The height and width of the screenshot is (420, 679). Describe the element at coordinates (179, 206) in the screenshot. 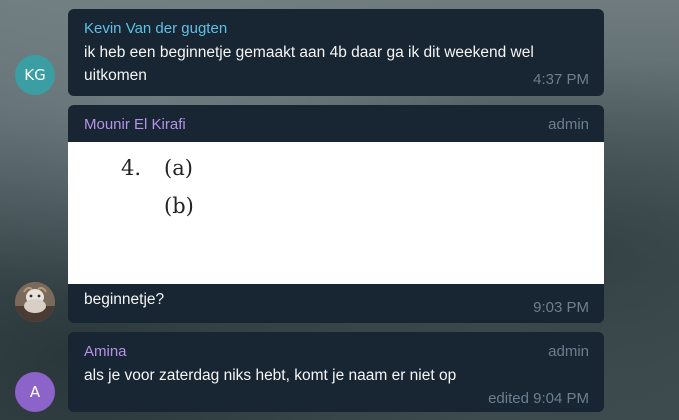

I see `image-item-b: (b)` at that location.